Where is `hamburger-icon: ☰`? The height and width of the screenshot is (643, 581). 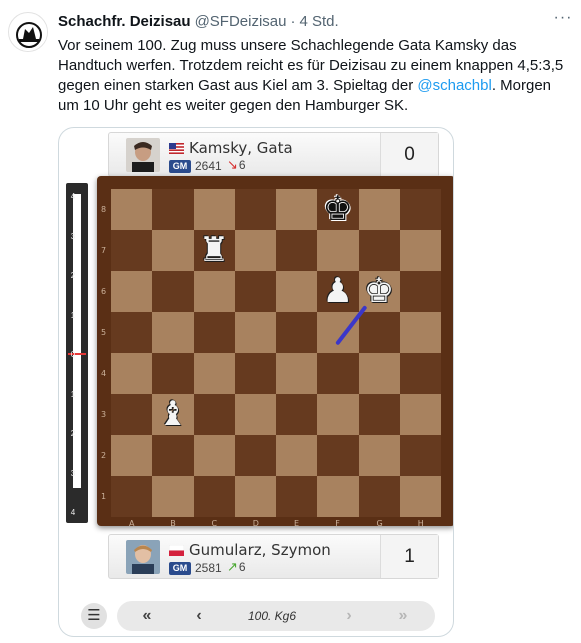 hamburger-icon: ☰ is located at coordinates (94, 615).